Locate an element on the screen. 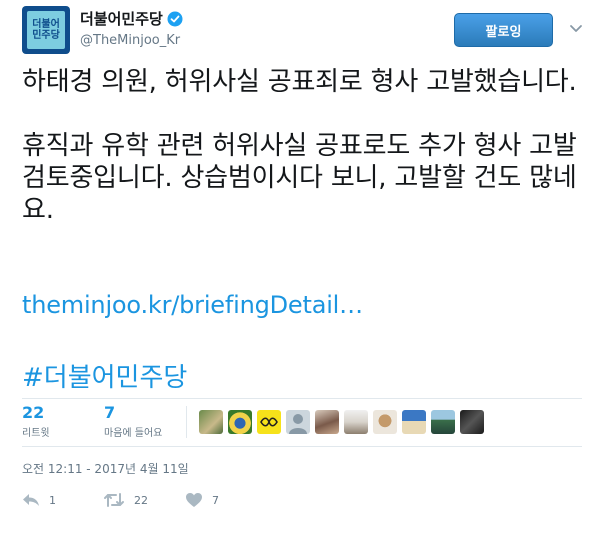  like-stat: 7 마음에 들어요 is located at coordinates (133, 421).